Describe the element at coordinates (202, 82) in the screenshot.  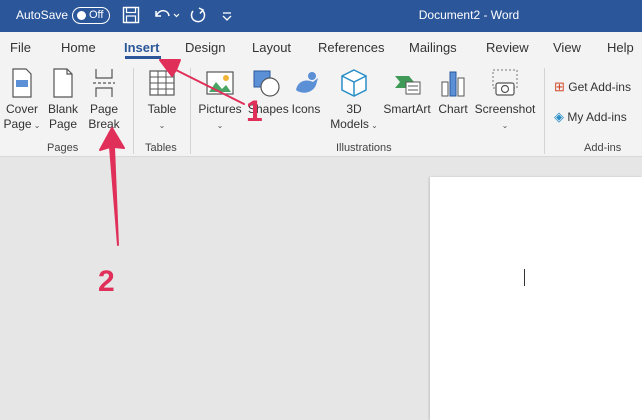
I see `arrow-to-insert-tab-icon` at that location.